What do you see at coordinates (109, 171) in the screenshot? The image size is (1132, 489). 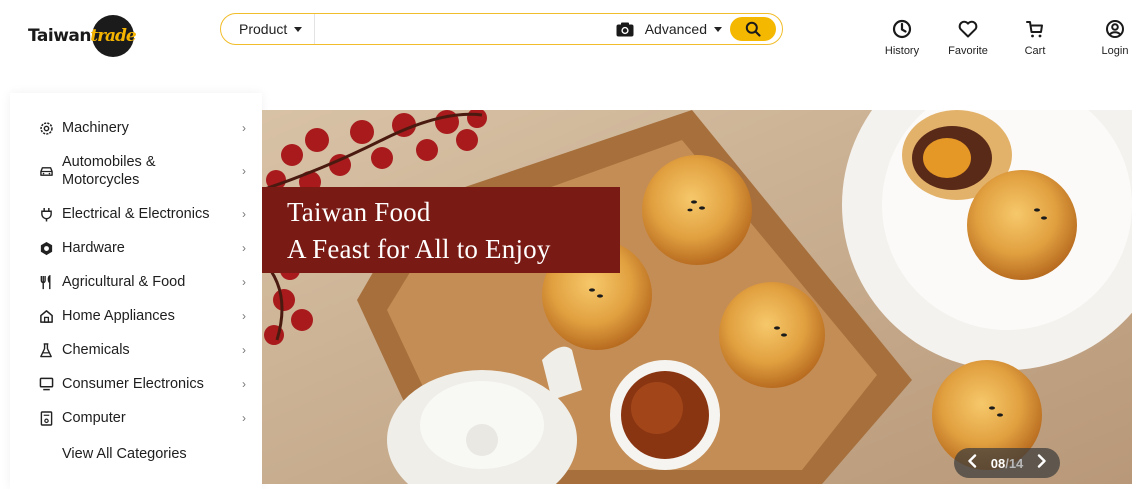 I see `category-label: Automobiles & Motorcycles` at bounding box center [109, 171].